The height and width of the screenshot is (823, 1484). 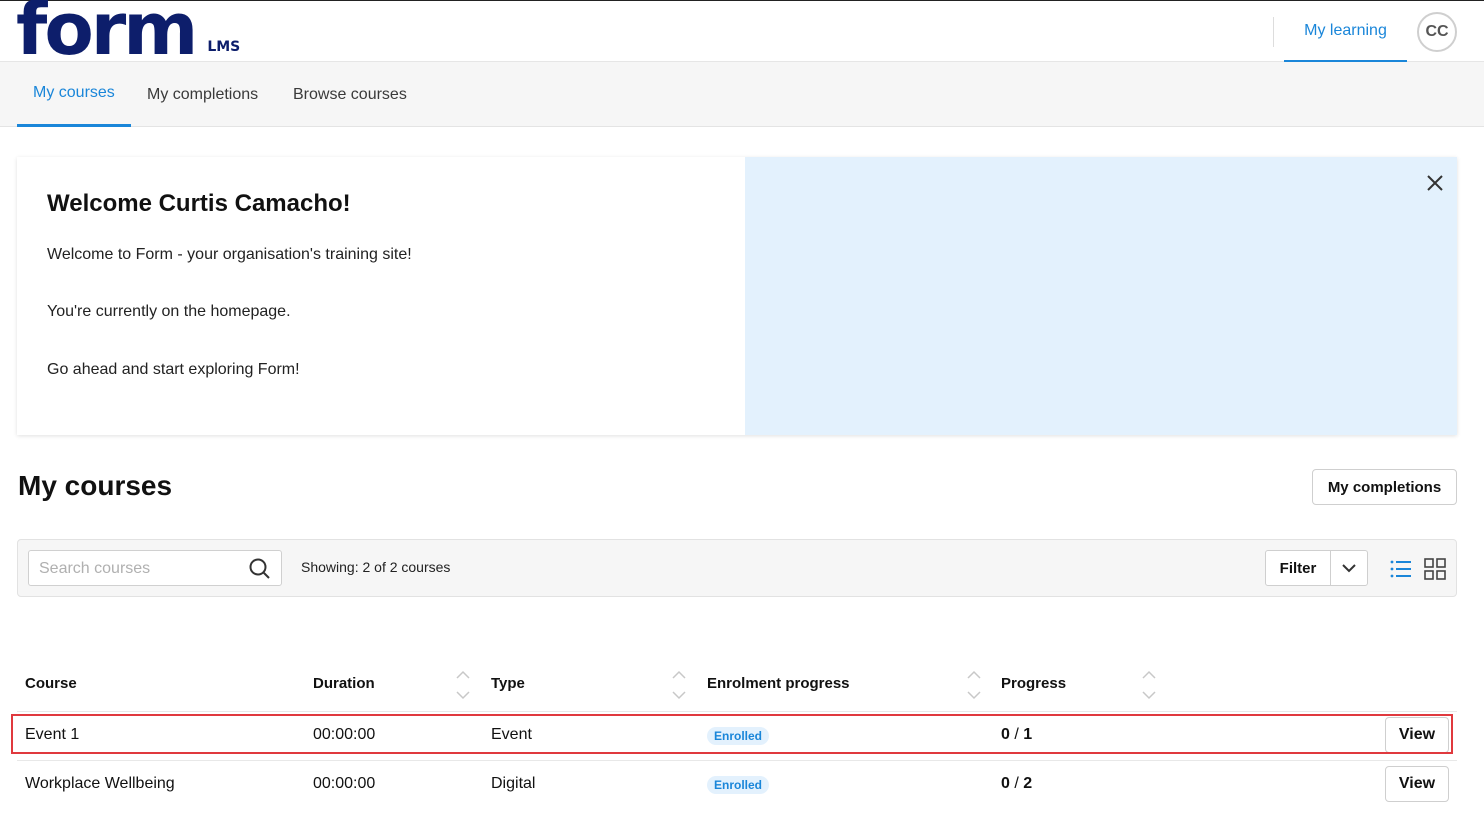 I want to click on grid-view-icon, so click(x=1435, y=569).